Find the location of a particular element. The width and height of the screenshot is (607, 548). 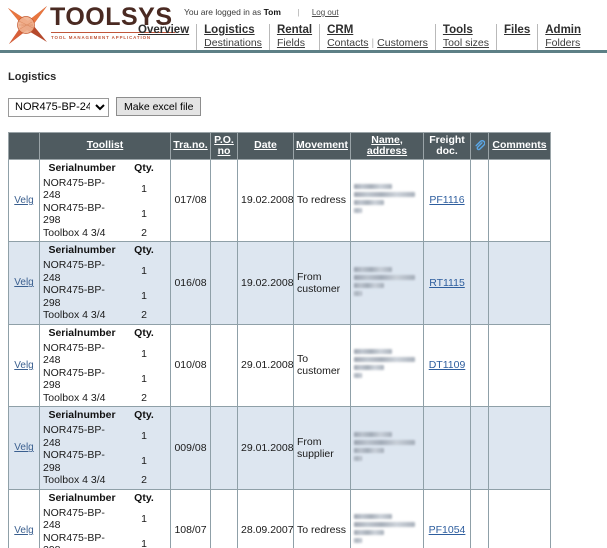

col-header-name-address-label: Name, address is located at coordinates (387, 145).